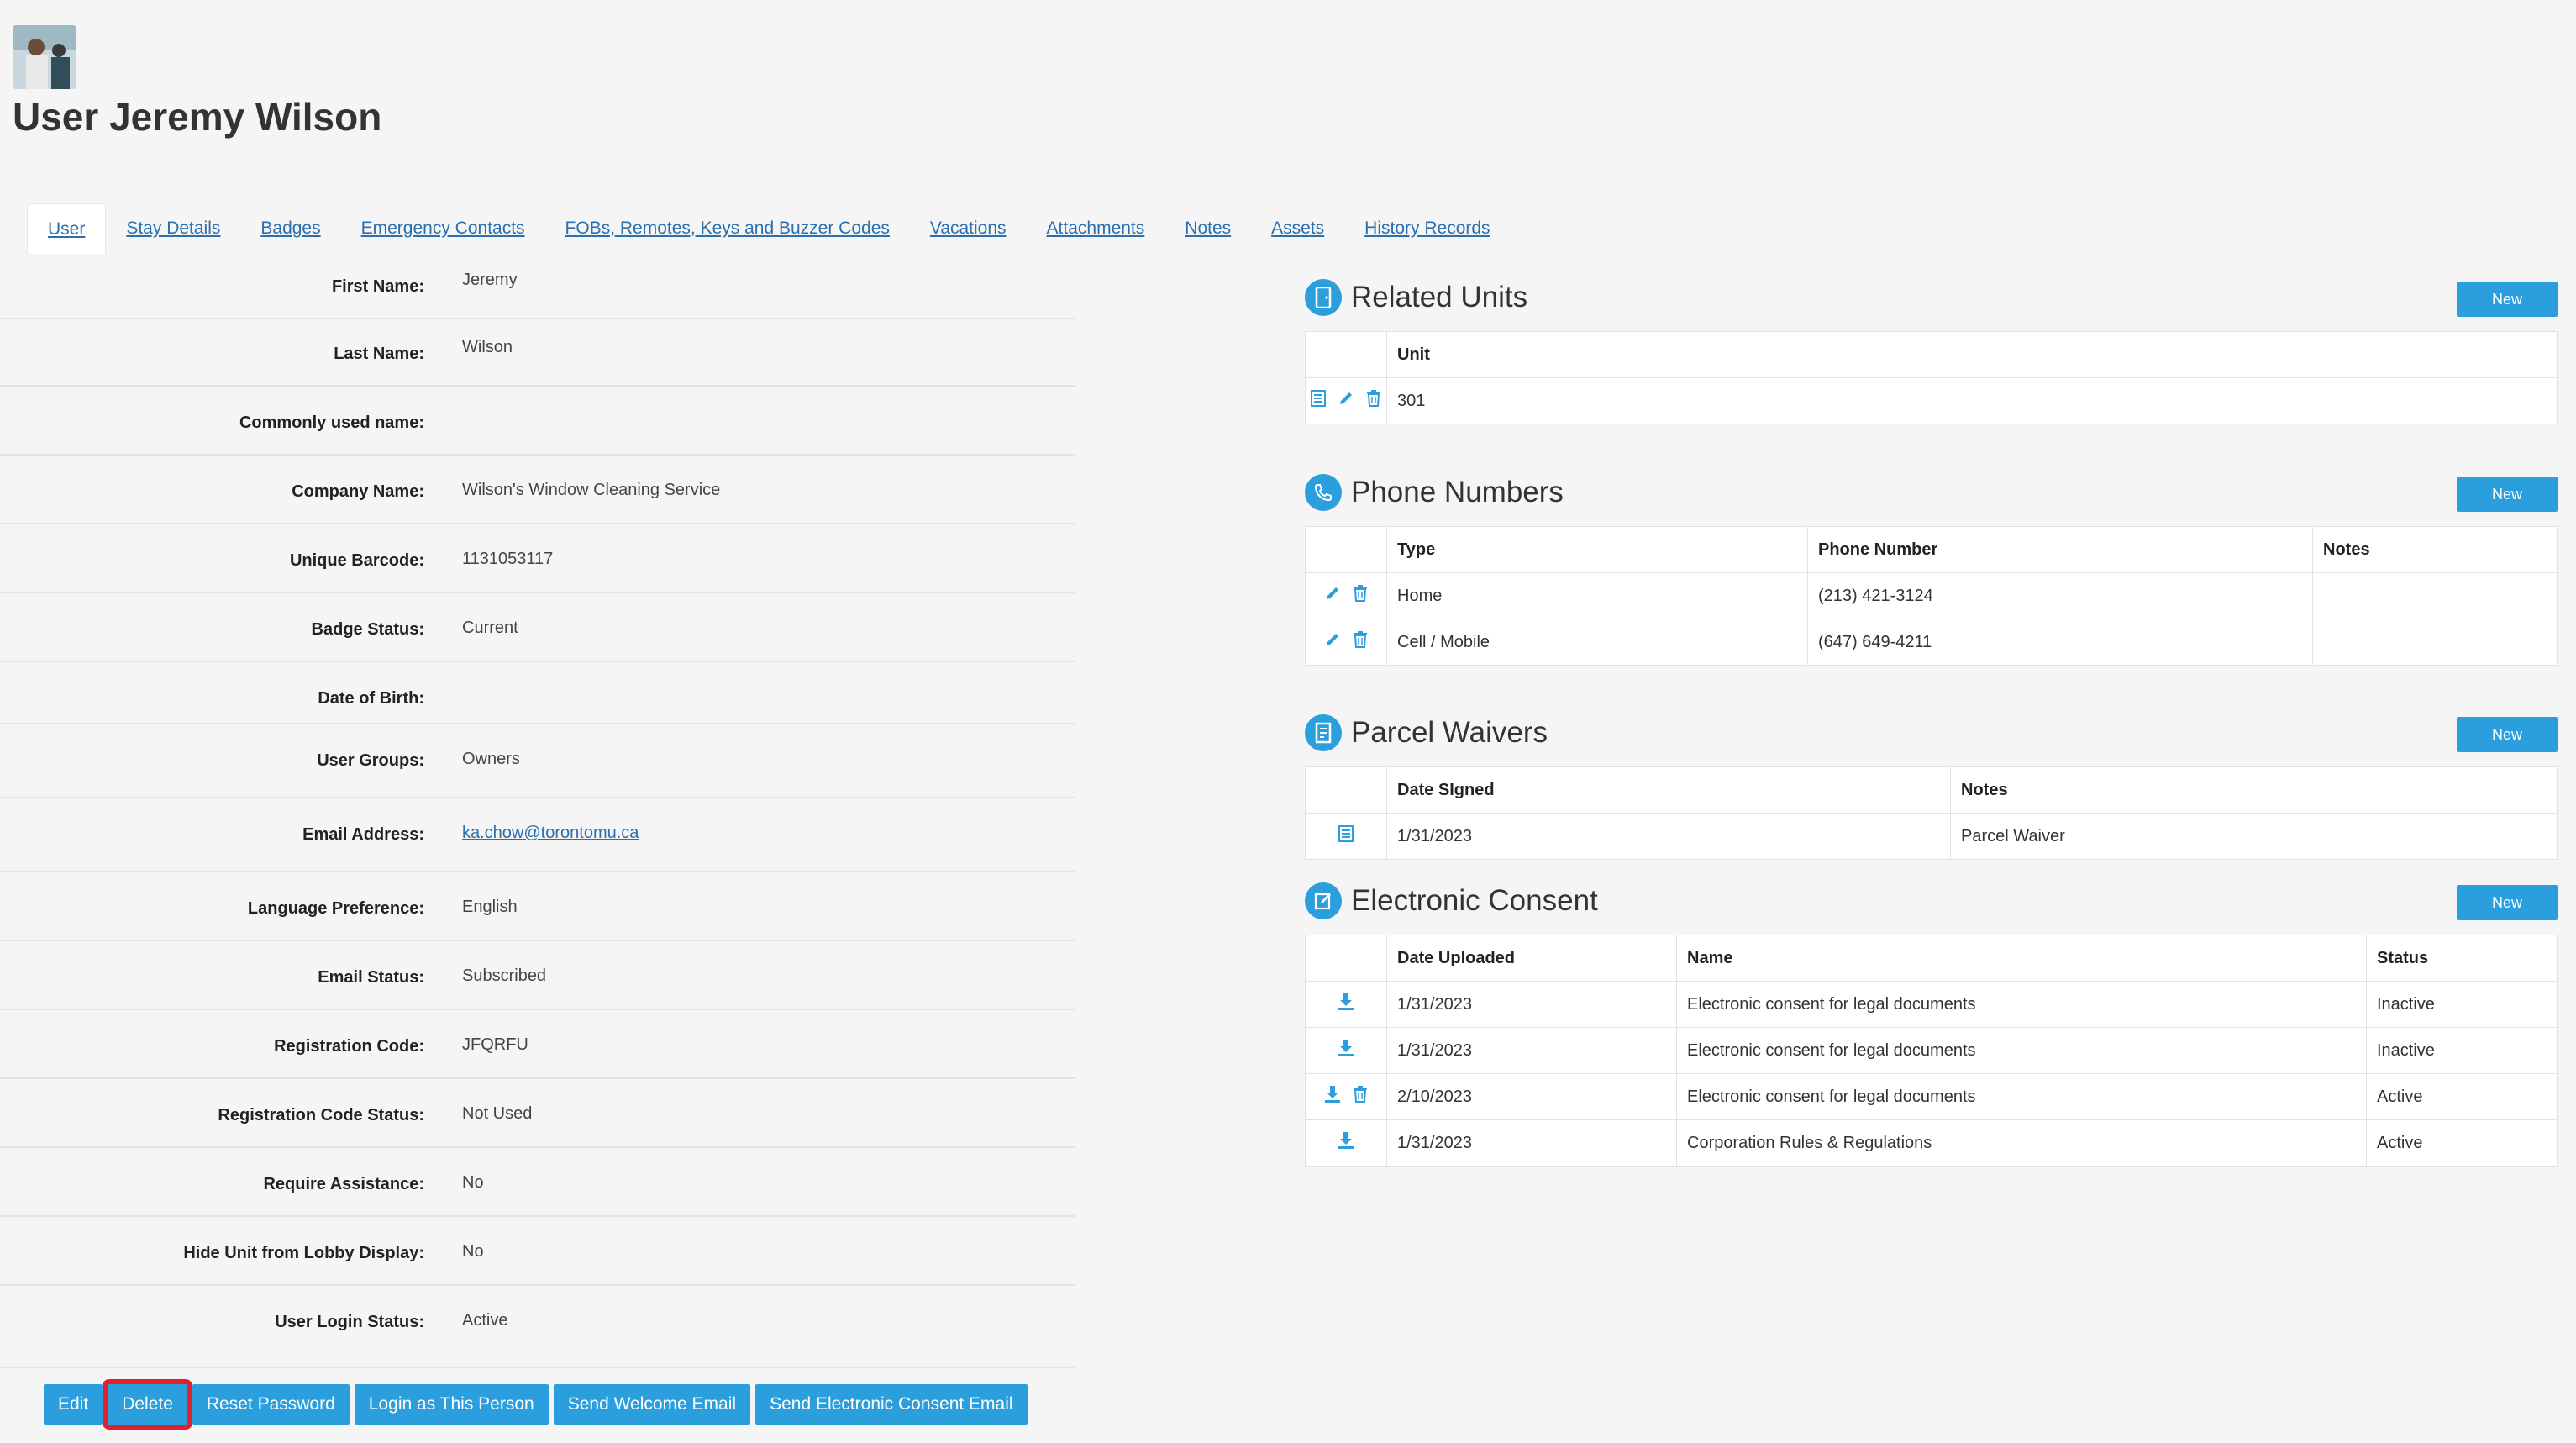 The image size is (2576, 1443). I want to click on tab-history-records: History Records, so click(1427, 228).